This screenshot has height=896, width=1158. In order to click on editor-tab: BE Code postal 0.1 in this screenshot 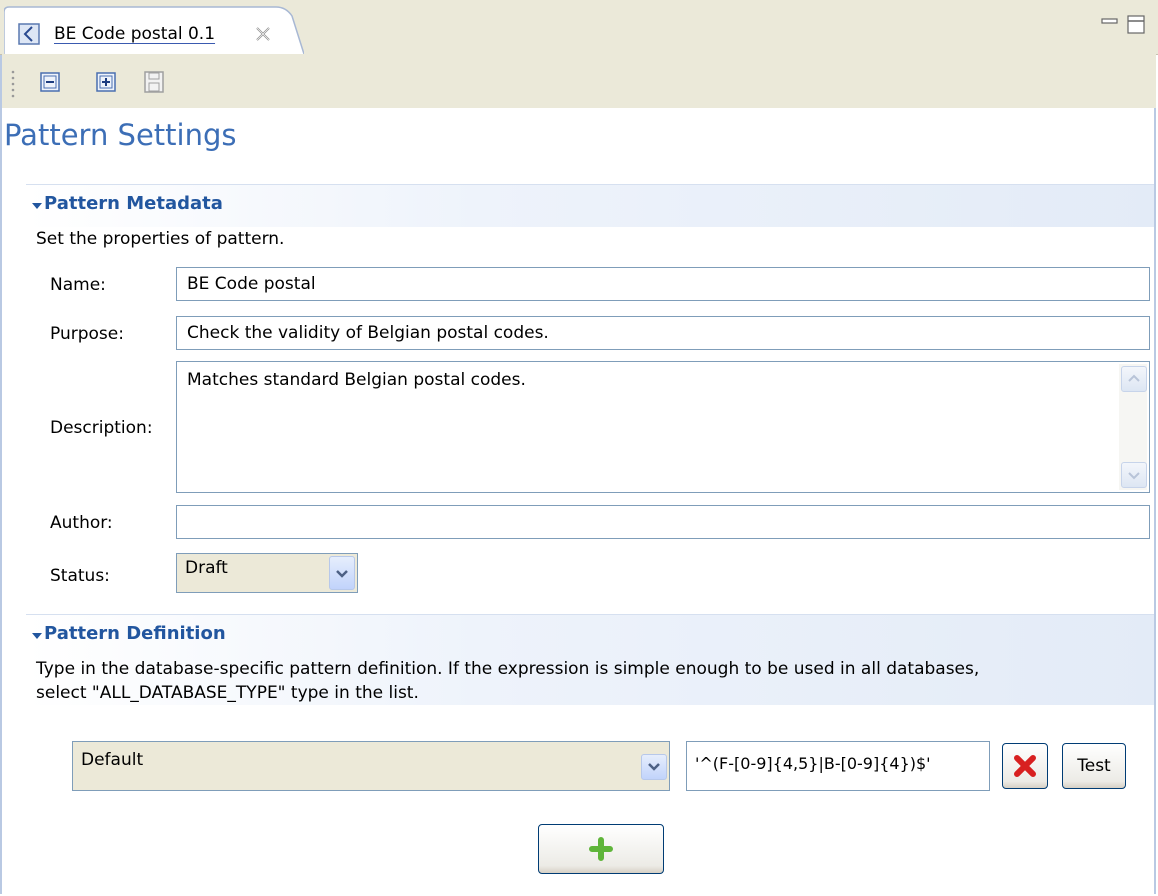, I will do `click(154, 30)`.